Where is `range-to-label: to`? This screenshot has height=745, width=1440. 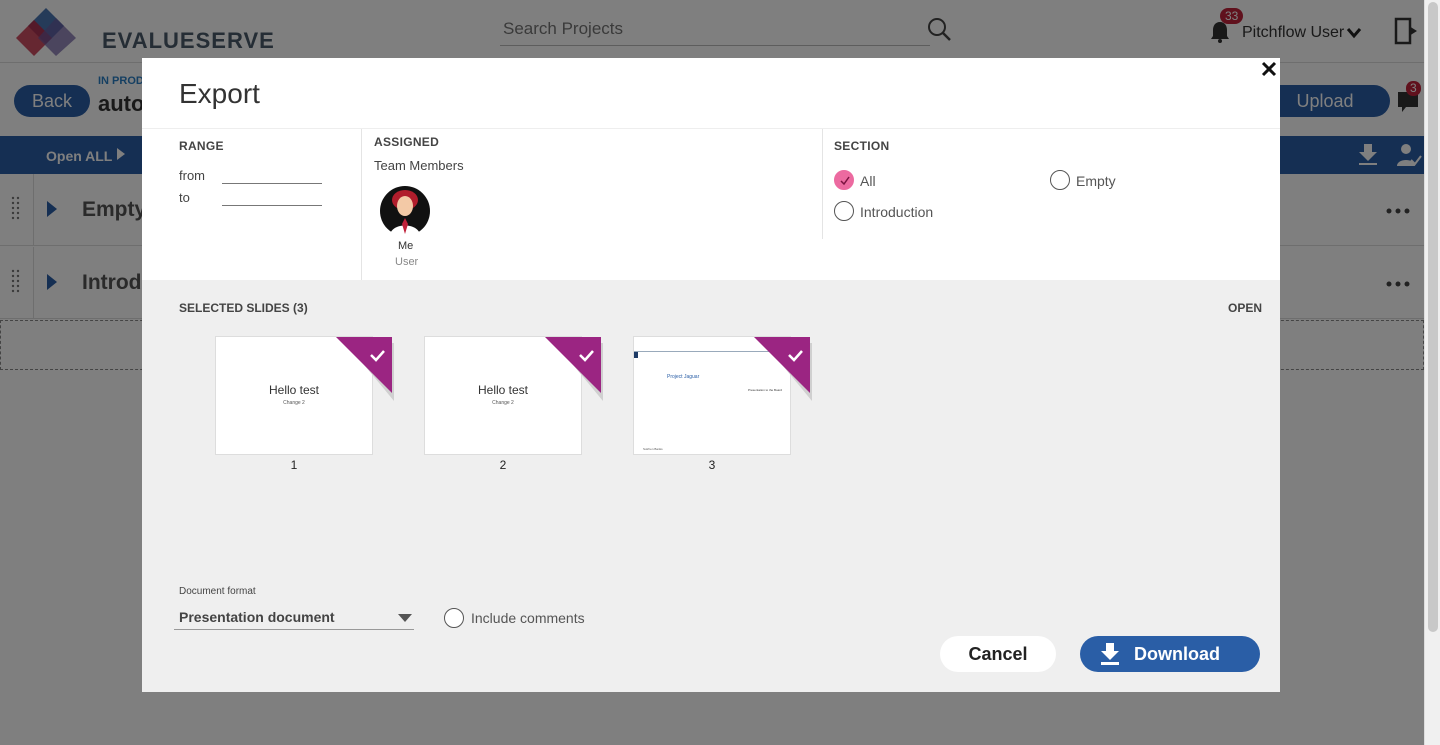
range-to-label: to is located at coordinates (184, 197).